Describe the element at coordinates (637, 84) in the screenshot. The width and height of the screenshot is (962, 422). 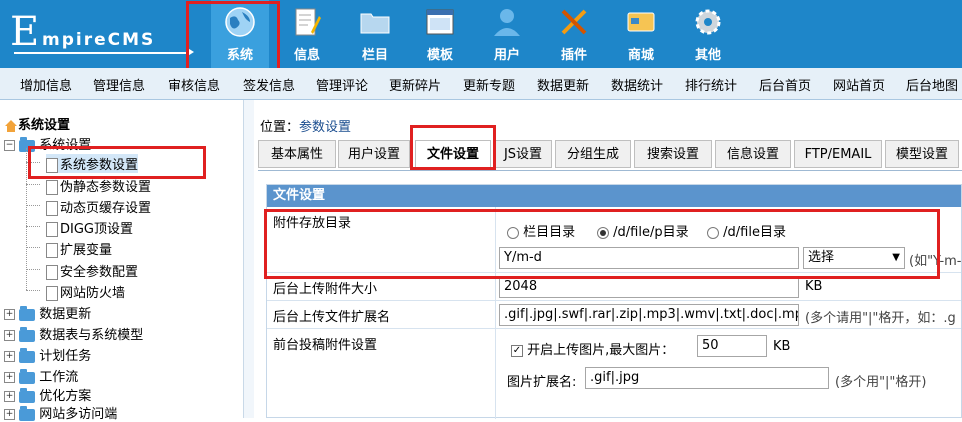
I see `menu-item: 数据统计` at that location.